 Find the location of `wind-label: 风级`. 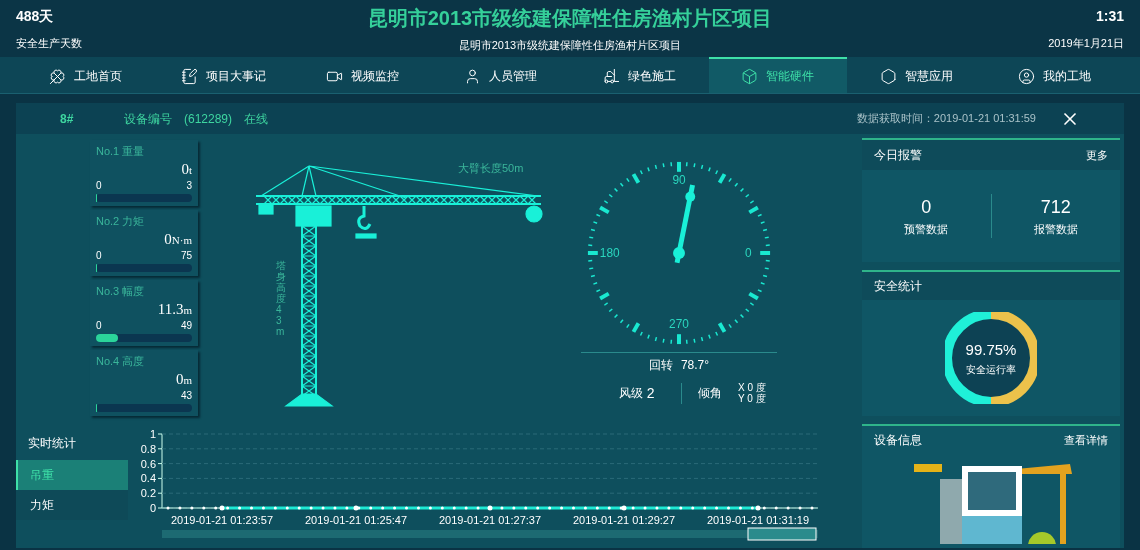

wind-label: 风级 is located at coordinates (630, 393).